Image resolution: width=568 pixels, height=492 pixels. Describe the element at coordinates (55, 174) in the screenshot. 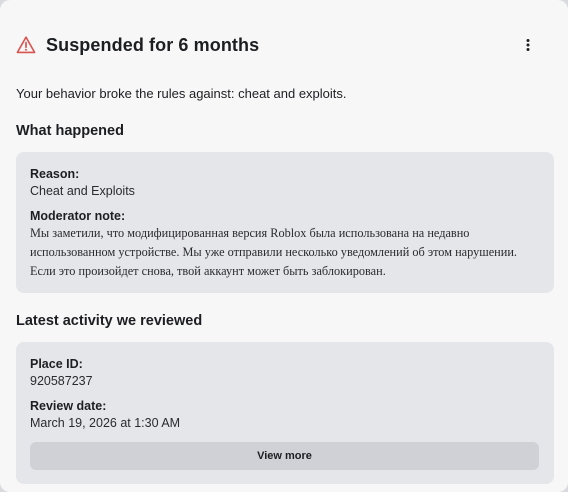

I see `reason-label: Reason:` at that location.